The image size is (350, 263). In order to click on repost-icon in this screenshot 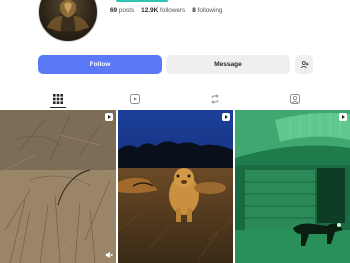, I will do `click(215, 99)`.